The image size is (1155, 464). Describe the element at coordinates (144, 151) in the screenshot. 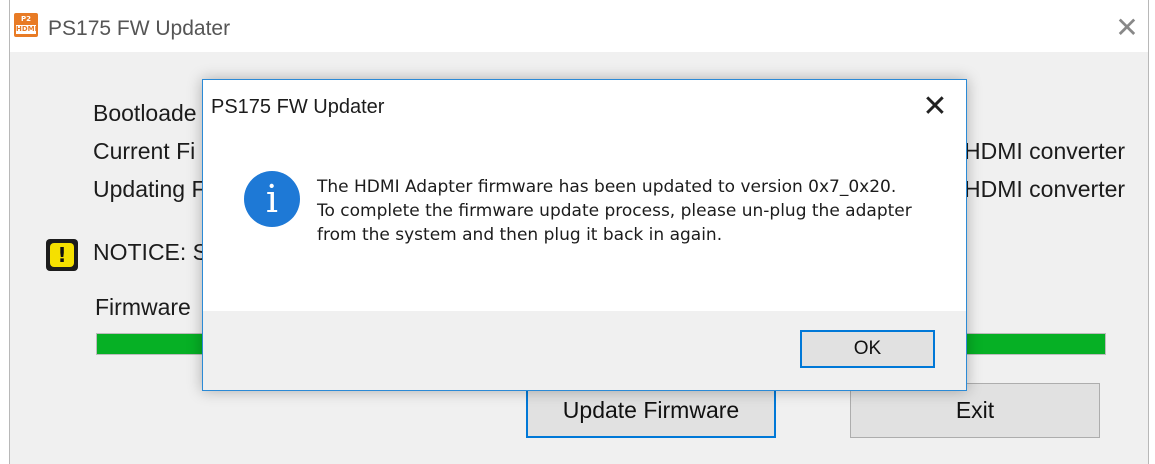

I see `current-firmware-label: Current Fi` at that location.